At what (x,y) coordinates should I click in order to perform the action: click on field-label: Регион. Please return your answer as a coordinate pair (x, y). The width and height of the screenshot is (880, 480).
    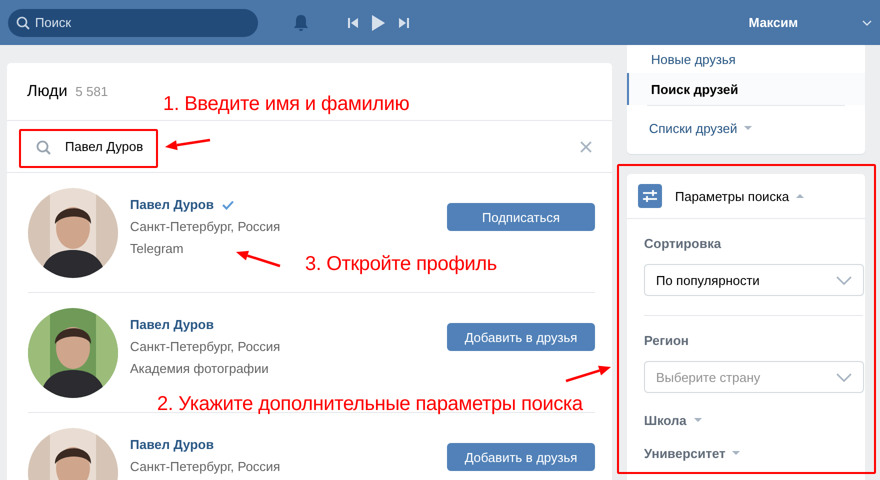
    Looking at the image, I should click on (667, 340).